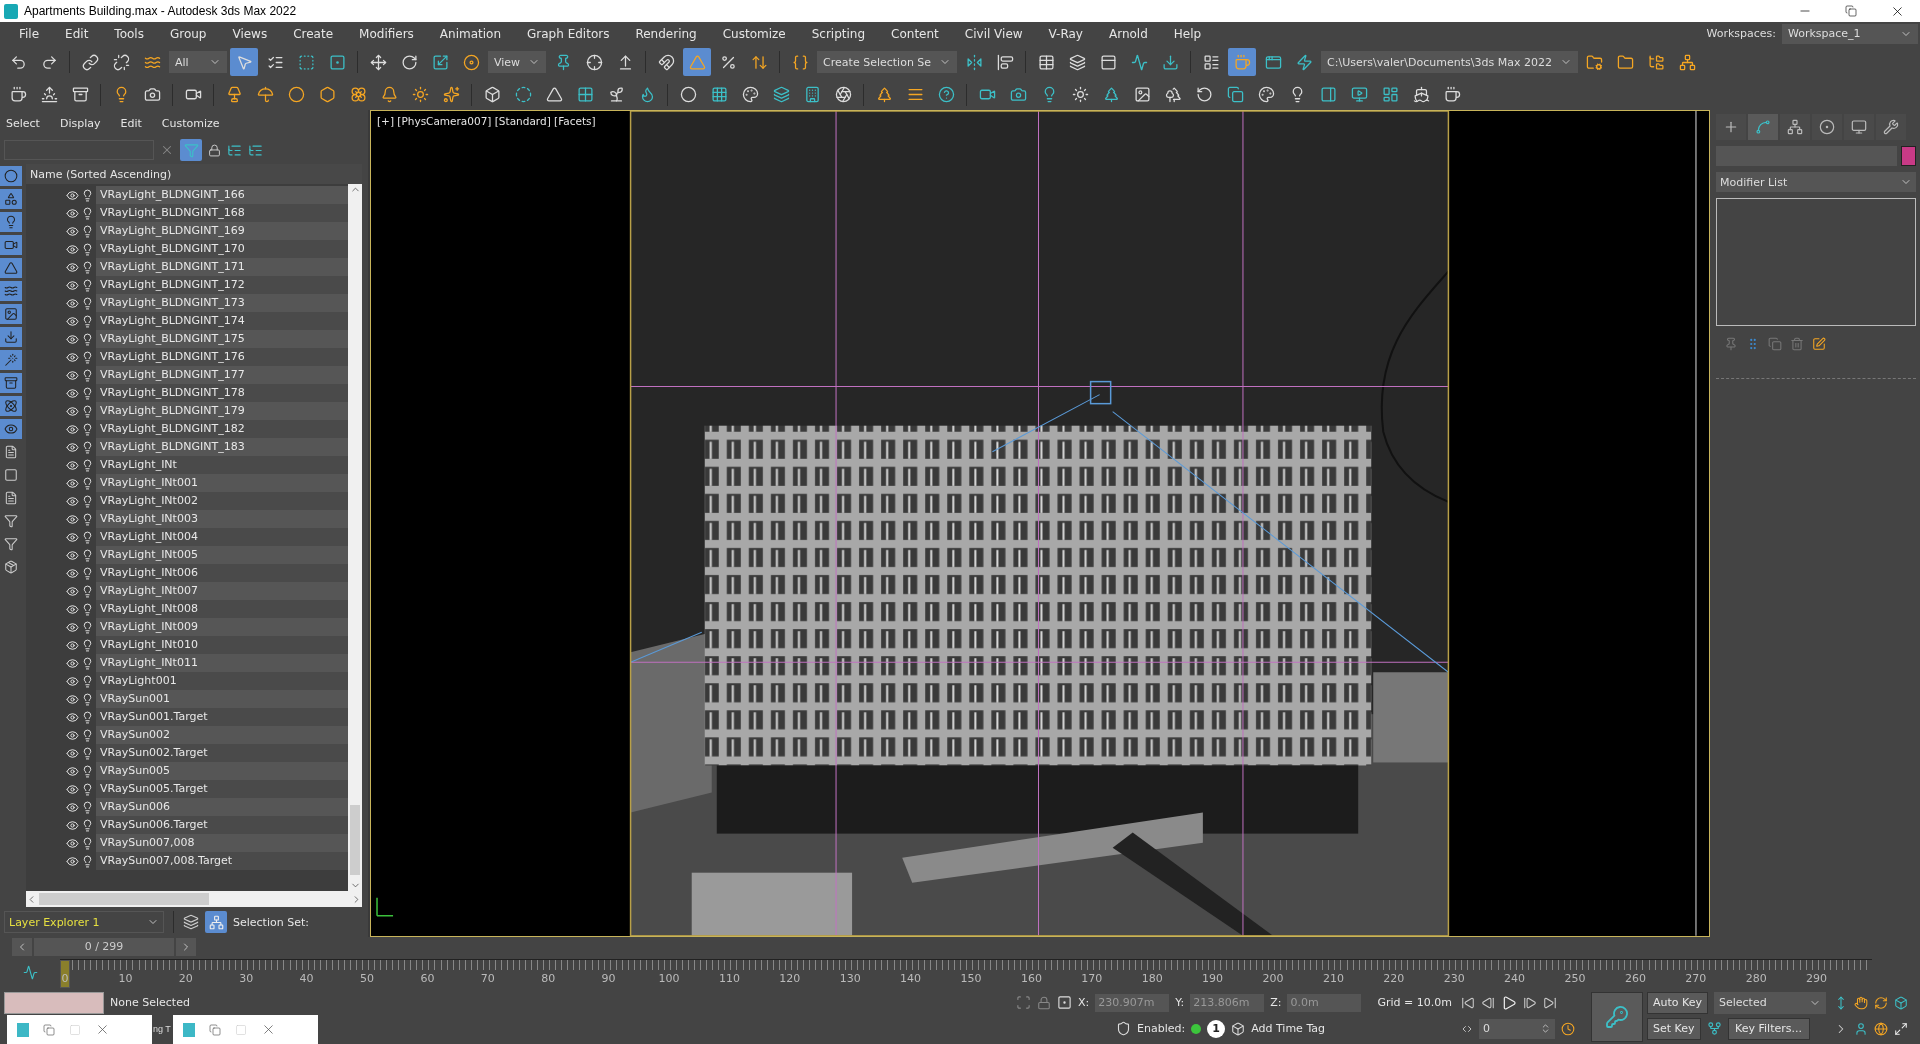 This screenshot has width=1920, height=1044. I want to click on menu-item: Modifiers, so click(386, 33).